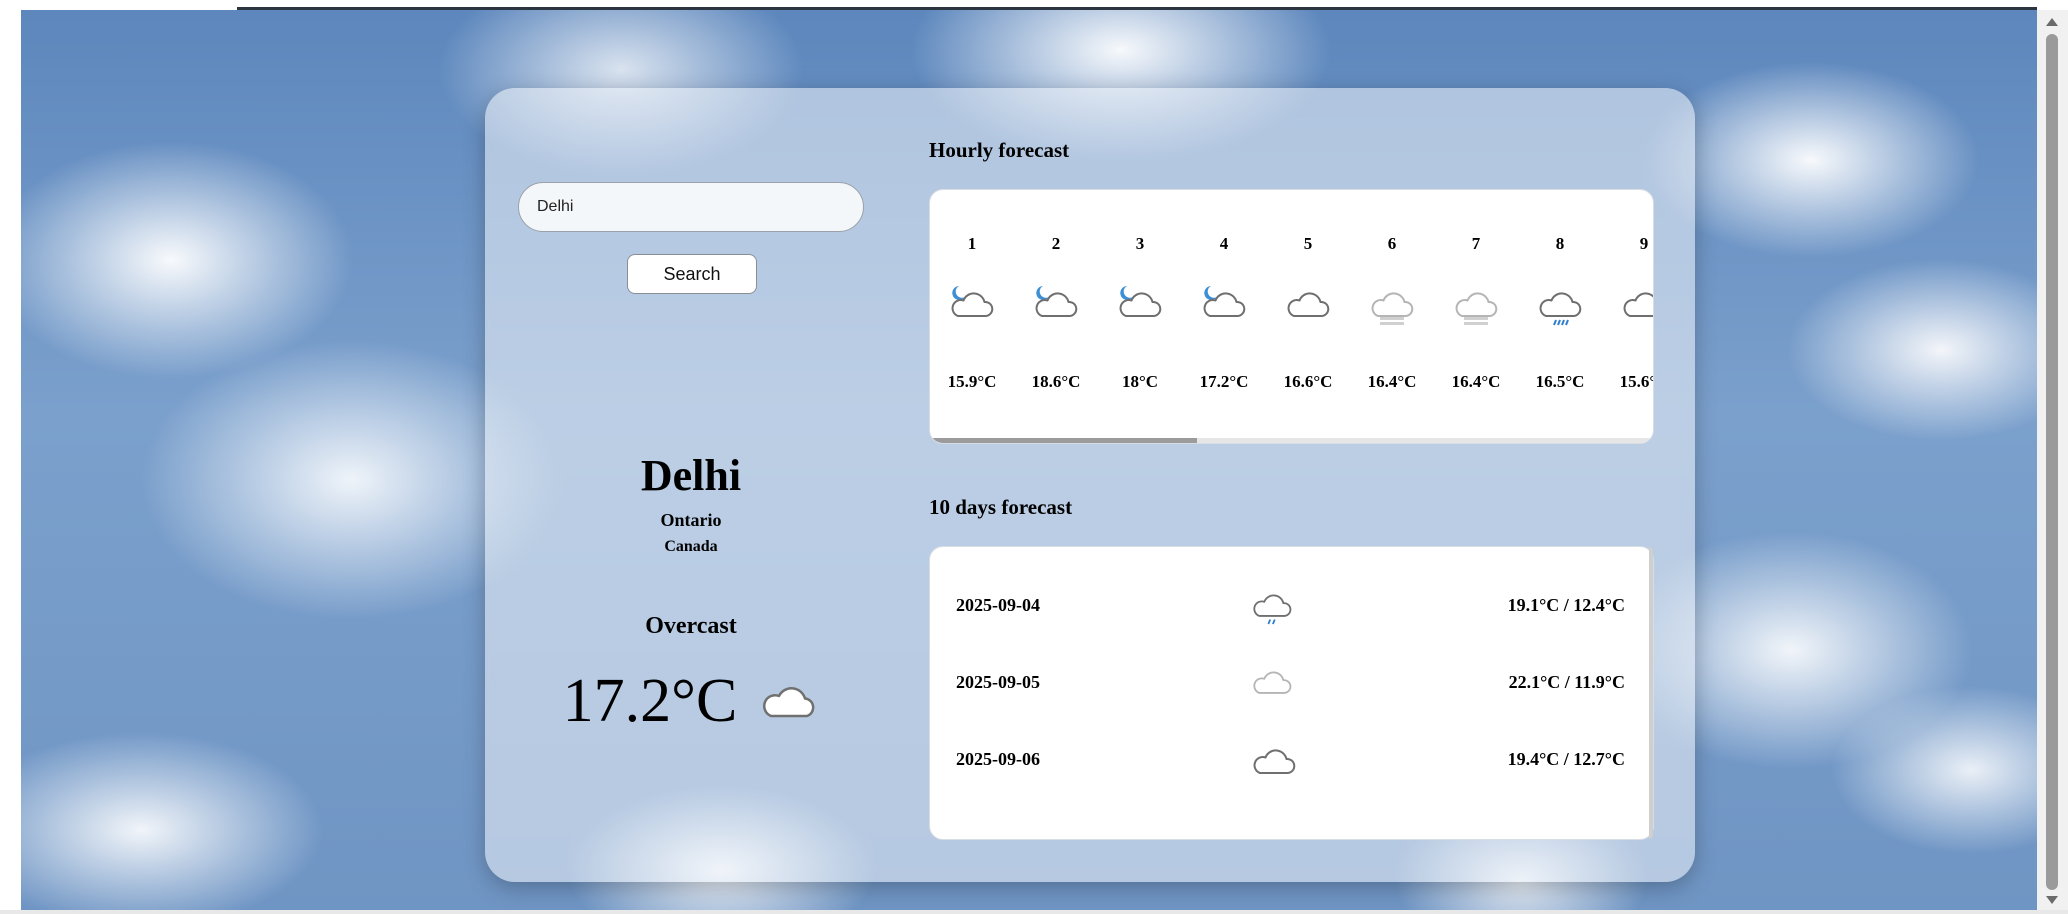 This screenshot has width=2068, height=914. Describe the element at coordinates (1140, 381) in the screenshot. I see `hourly-temp: 18°C` at that location.